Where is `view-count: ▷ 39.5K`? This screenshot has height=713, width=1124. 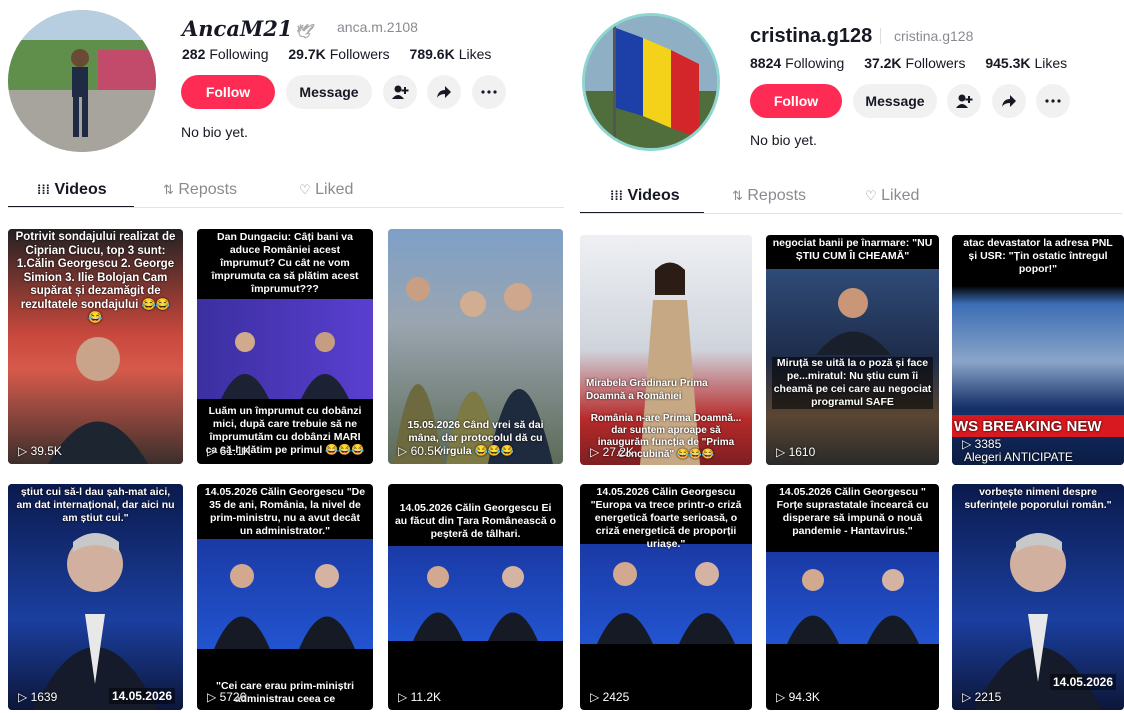
view-count: ▷ 39.5K is located at coordinates (40, 451).